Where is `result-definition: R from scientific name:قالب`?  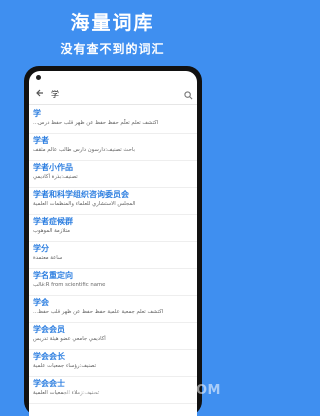
result-definition: R from scientific name:قالب is located at coordinates (69, 285).